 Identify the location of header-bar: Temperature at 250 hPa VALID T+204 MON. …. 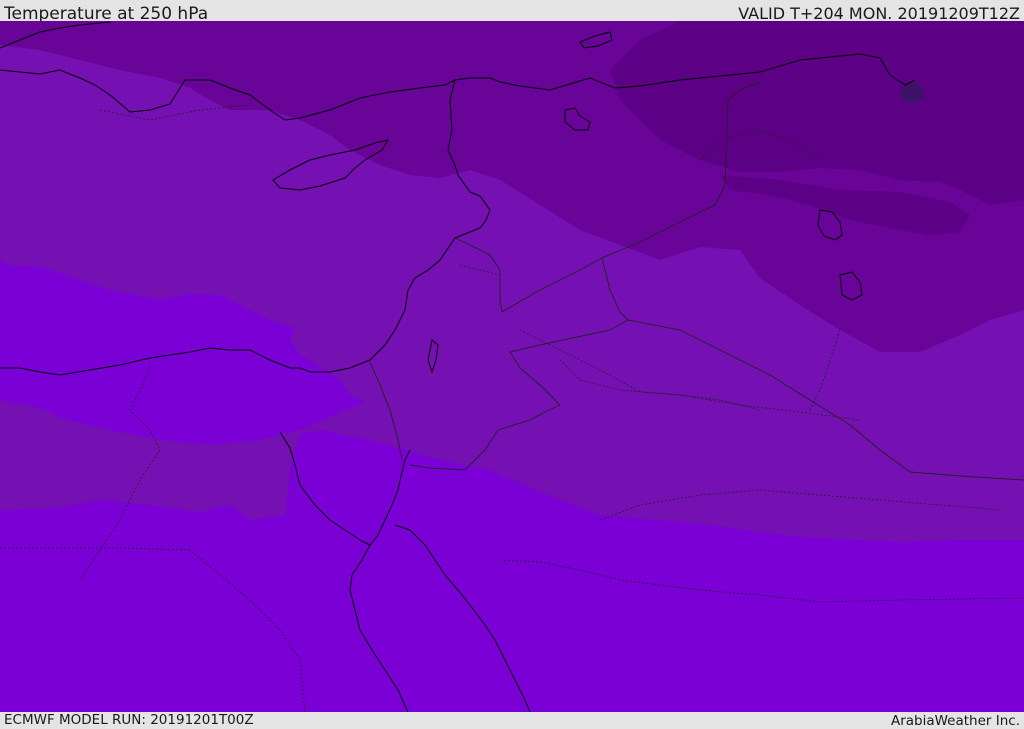
(512, 12).